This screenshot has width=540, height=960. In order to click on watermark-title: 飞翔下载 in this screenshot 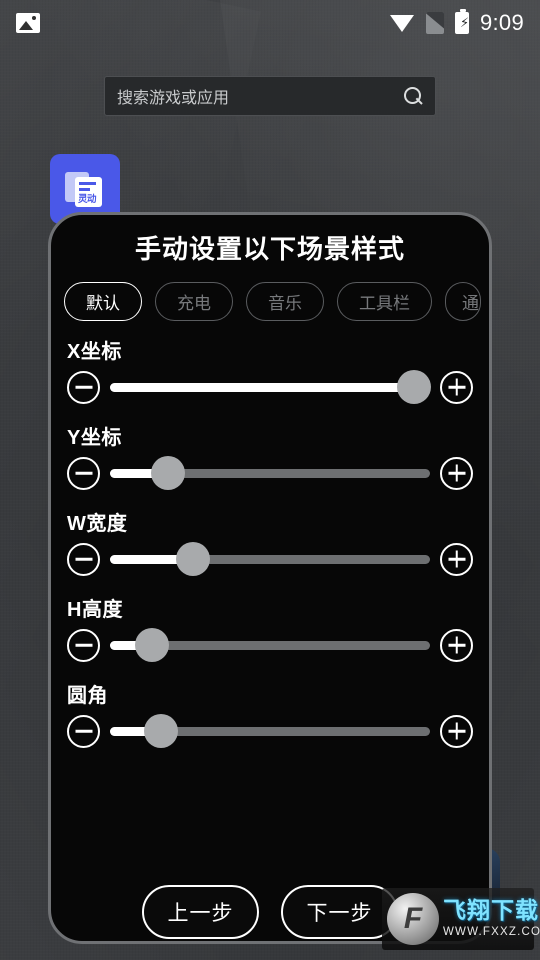, I will do `click(491, 910)`.